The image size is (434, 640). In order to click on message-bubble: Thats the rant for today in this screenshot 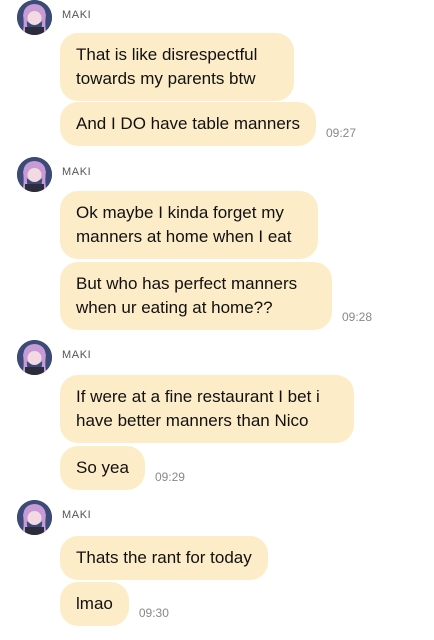, I will do `click(164, 558)`.